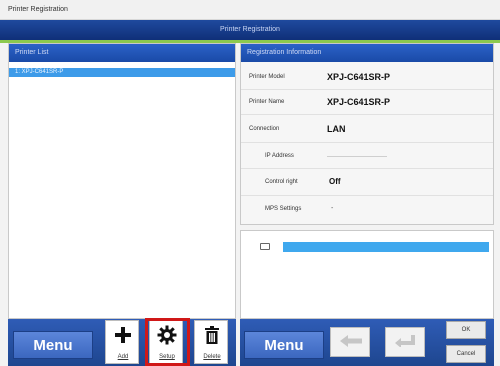 The height and width of the screenshot is (366, 500). Describe the element at coordinates (367, 210) in the screenshot. I see `mps-settings-row: MPS Settings -` at that location.